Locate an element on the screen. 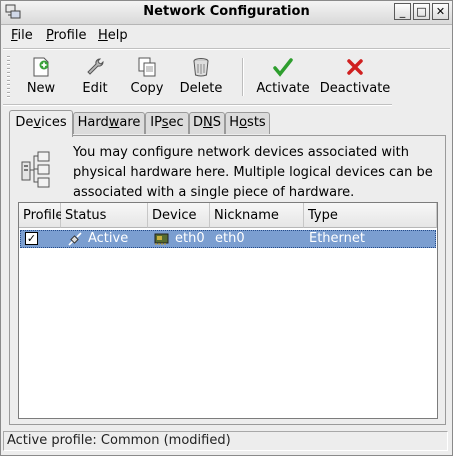  column-header-nickname: Nickname is located at coordinates (257, 215).